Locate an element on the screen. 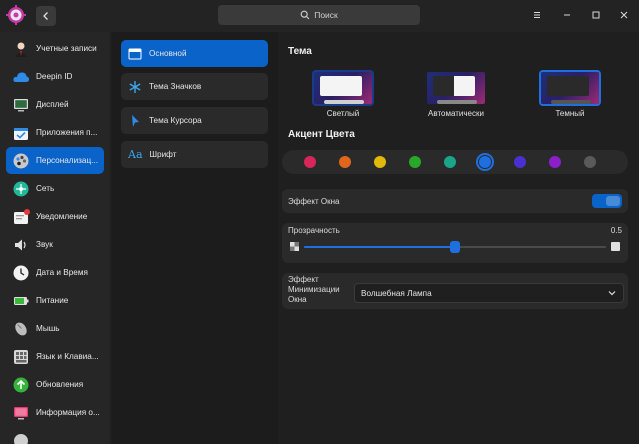  minimize-button is located at coordinates (567, 15).